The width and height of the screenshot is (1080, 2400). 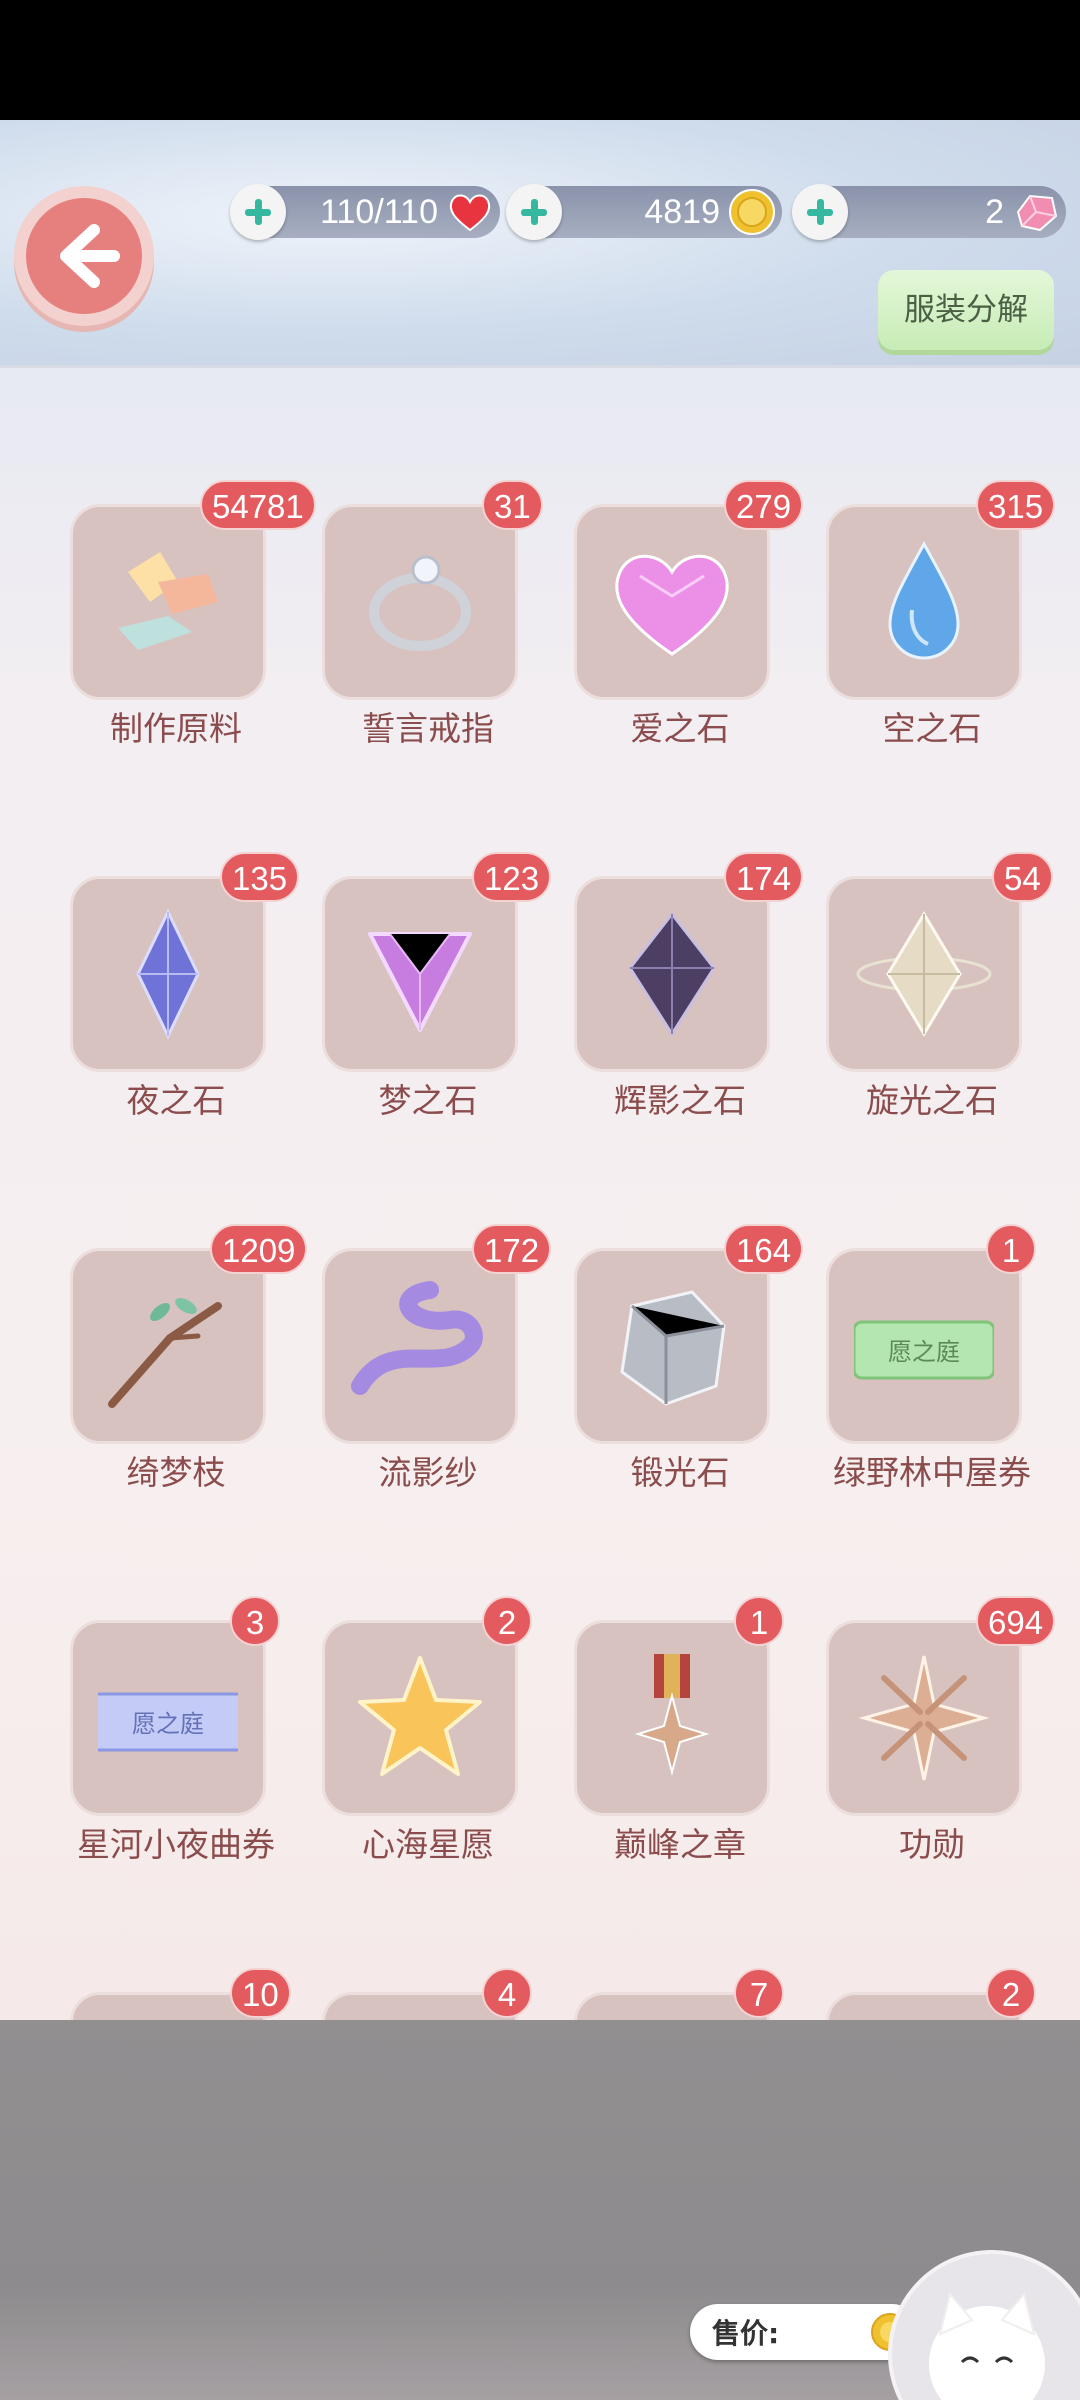 I want to click on item-name: 流影纱, so click(x=428, y=1472).